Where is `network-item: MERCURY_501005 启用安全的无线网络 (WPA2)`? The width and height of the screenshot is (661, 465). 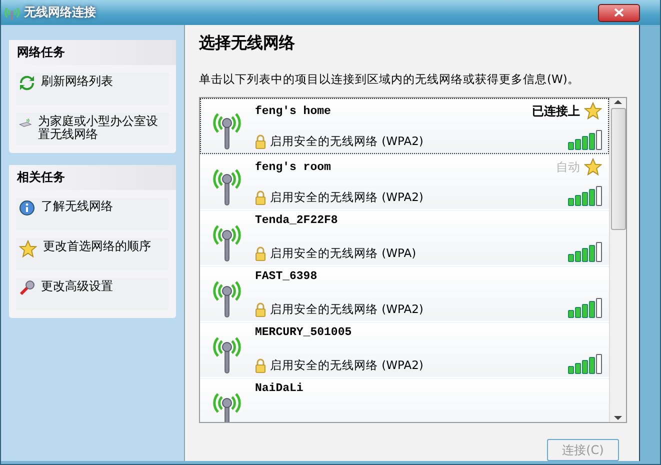 network-item: MERCURY_501005 启用安全的无线网络 (WPA2) is located at coordinates (404, 350).